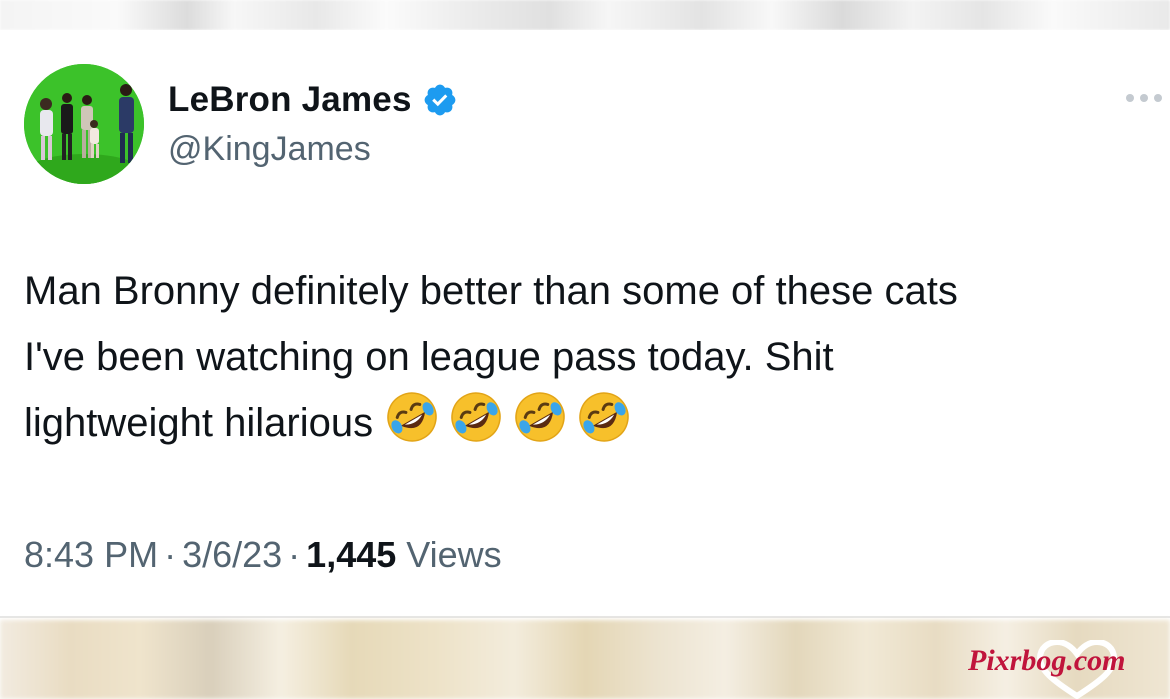 Image resolution: width=1170 pixels, height=699 pixels. I want to click on verified-badge-icon, so click(440, 100).